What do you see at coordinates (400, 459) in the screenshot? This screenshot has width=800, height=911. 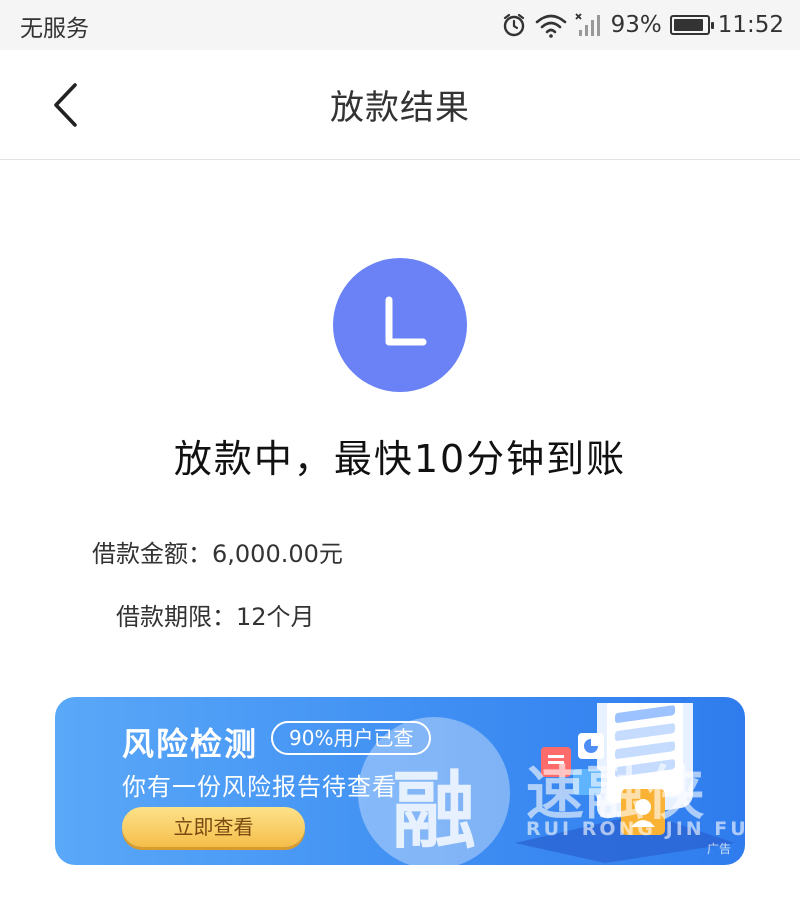 I see `status-message: 放款中，最快10分钟到账` at bounding box center [400, 459].